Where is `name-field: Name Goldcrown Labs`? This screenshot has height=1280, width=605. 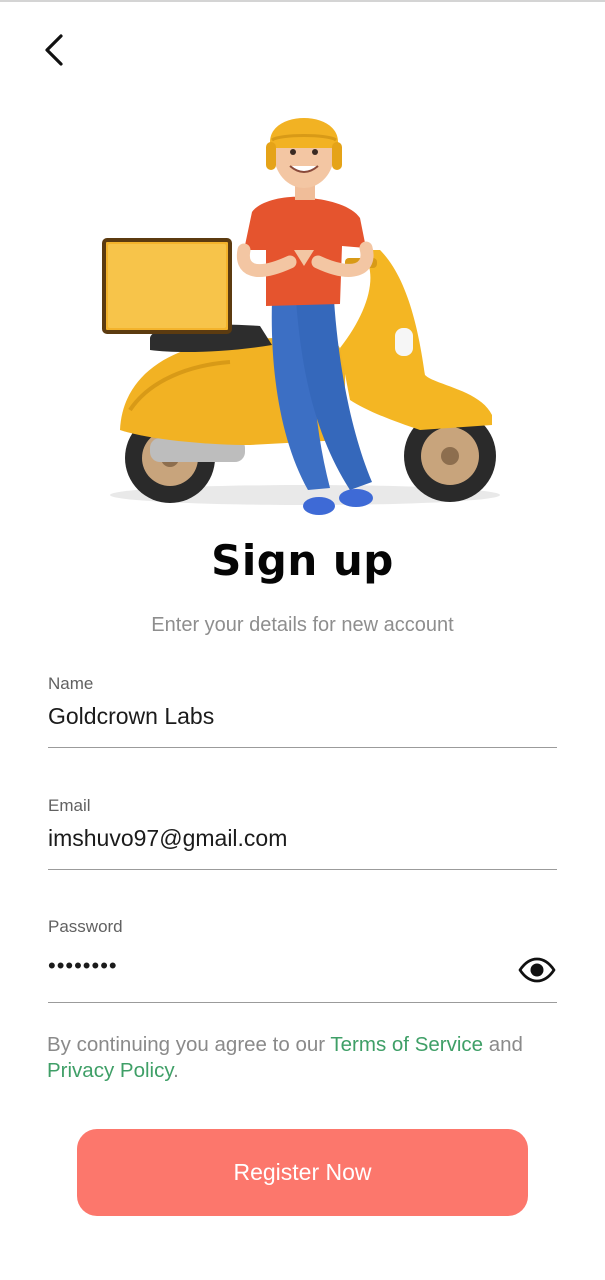 name-field: Name Goldcrown Labs is located at coordinates (302, 711).